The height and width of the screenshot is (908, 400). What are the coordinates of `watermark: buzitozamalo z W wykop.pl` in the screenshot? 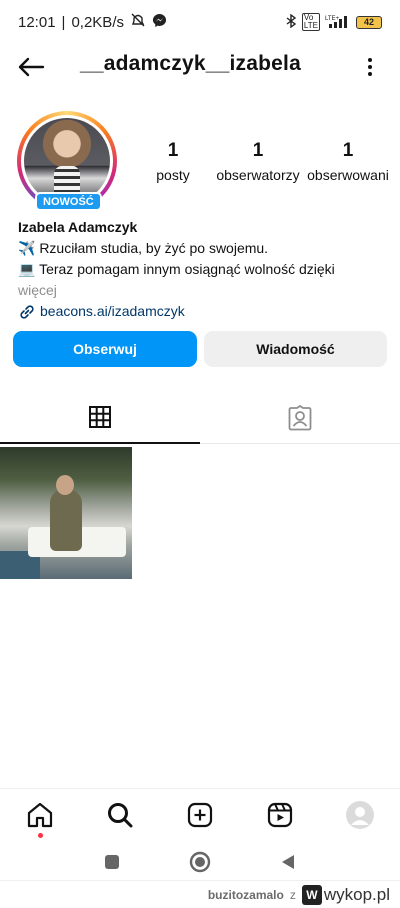 It's located at (200, 894).